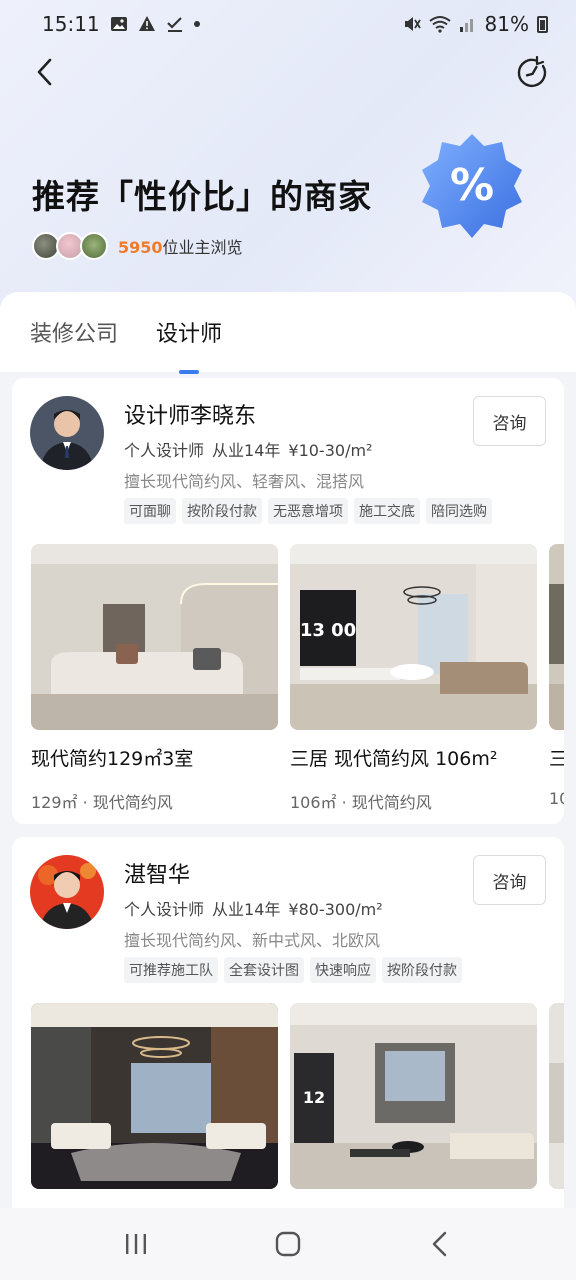 This screenshot has width=576, height=1280. Describe the element at coordinates (314, 1097) in the screenshot. I see `tv-clock-text: 12` at that location.